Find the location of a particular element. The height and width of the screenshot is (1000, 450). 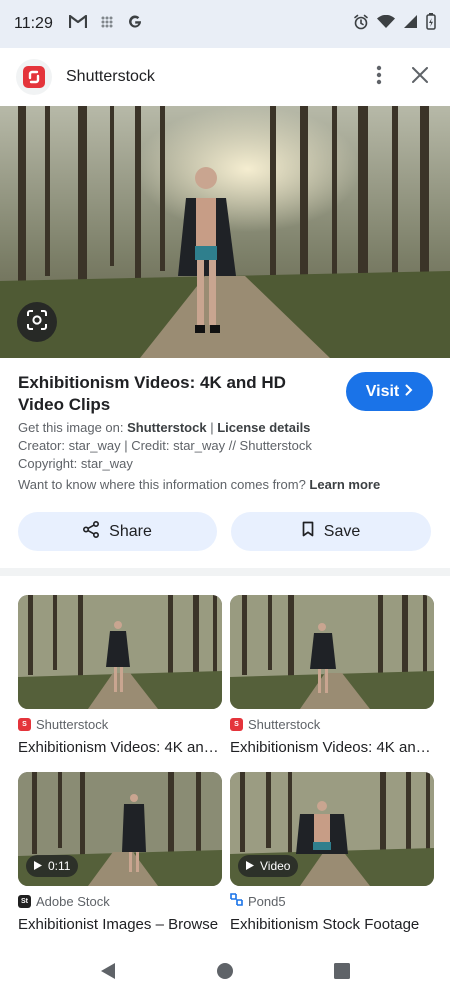

share-icon is located at coordinates (91, 531).